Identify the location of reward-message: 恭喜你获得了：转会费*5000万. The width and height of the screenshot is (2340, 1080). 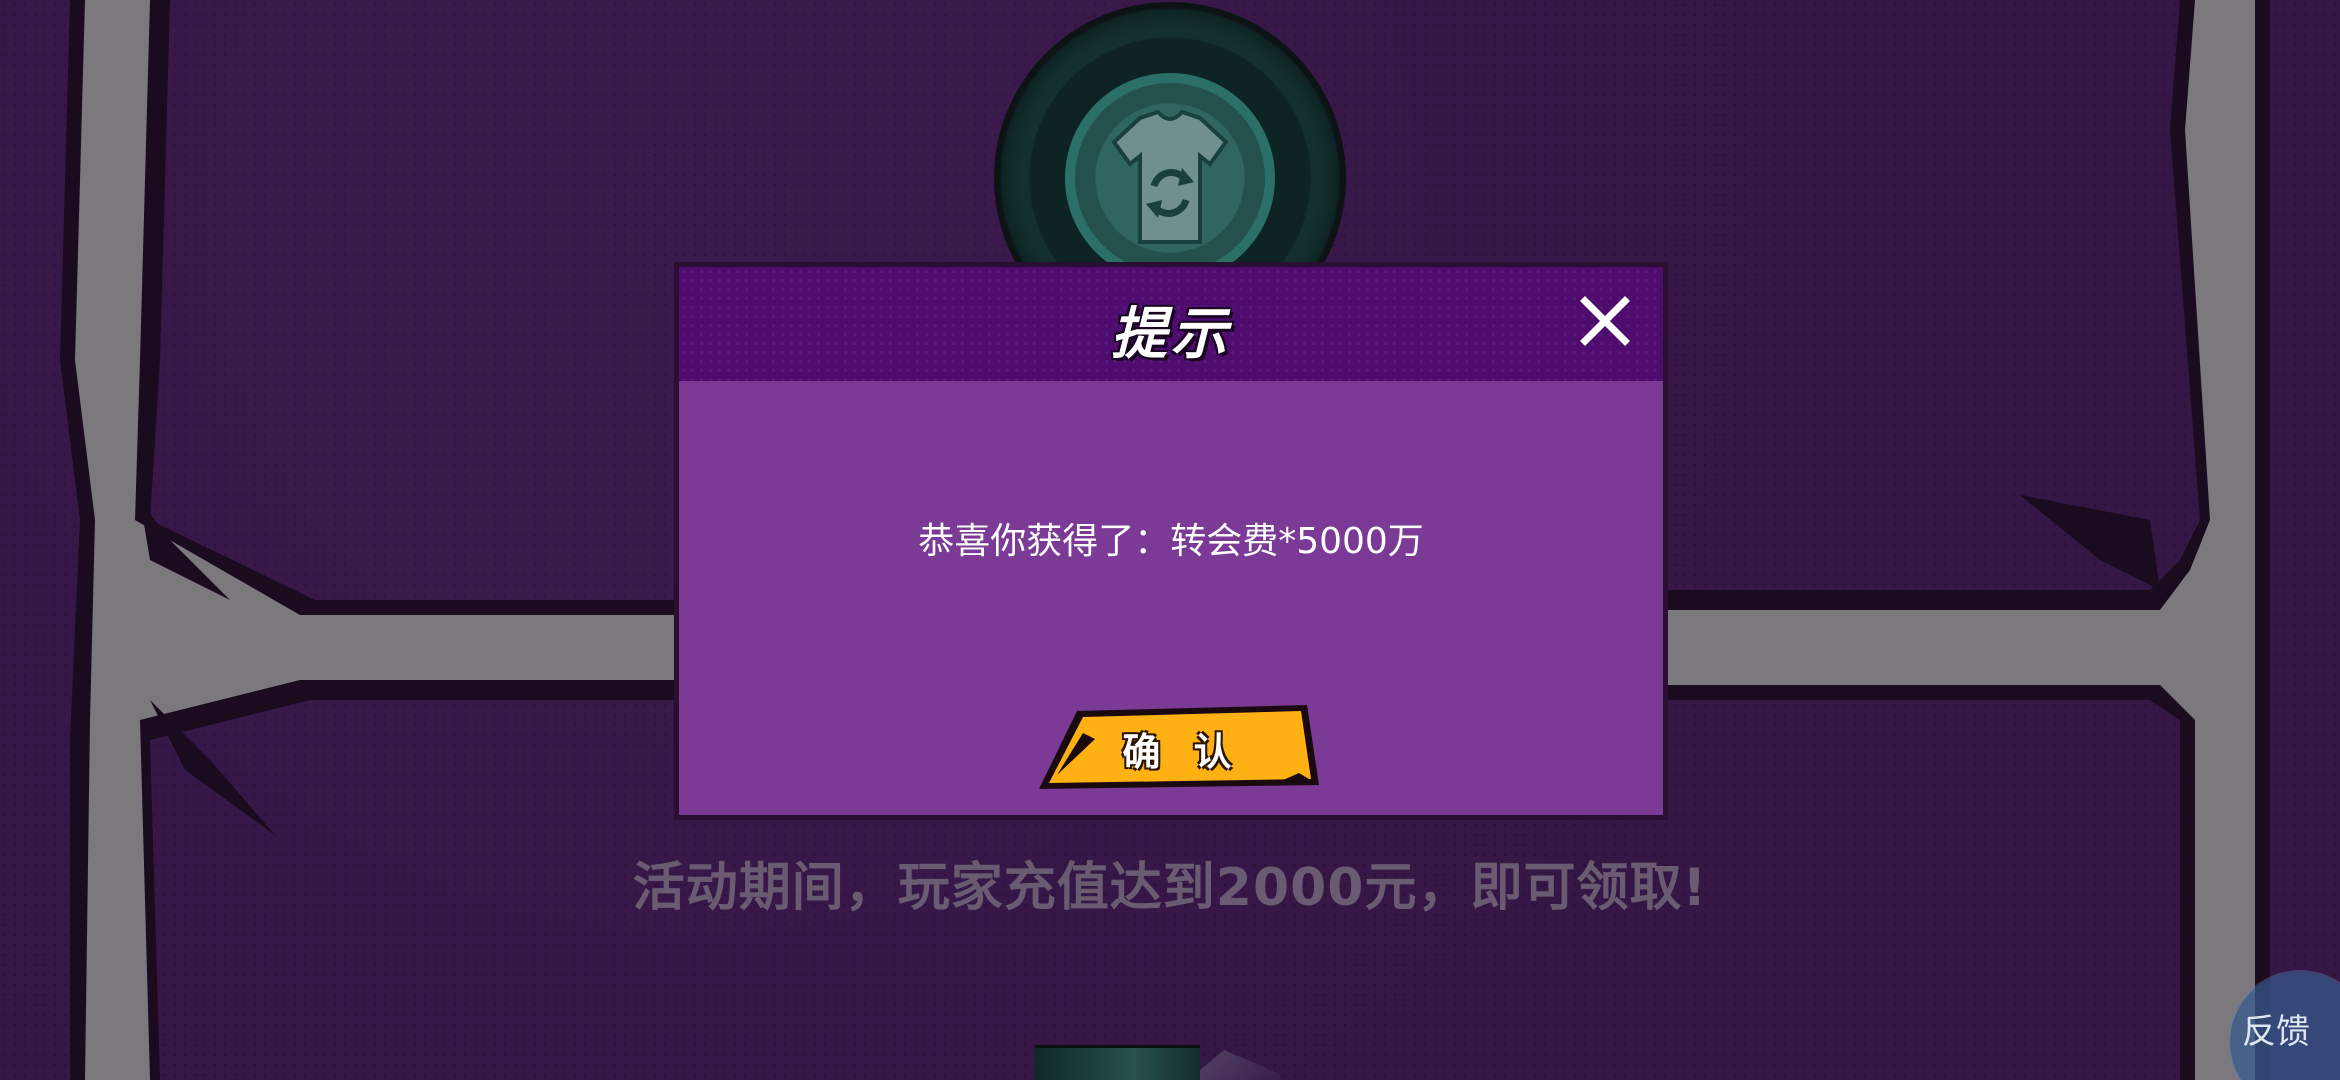
(1171, 541).